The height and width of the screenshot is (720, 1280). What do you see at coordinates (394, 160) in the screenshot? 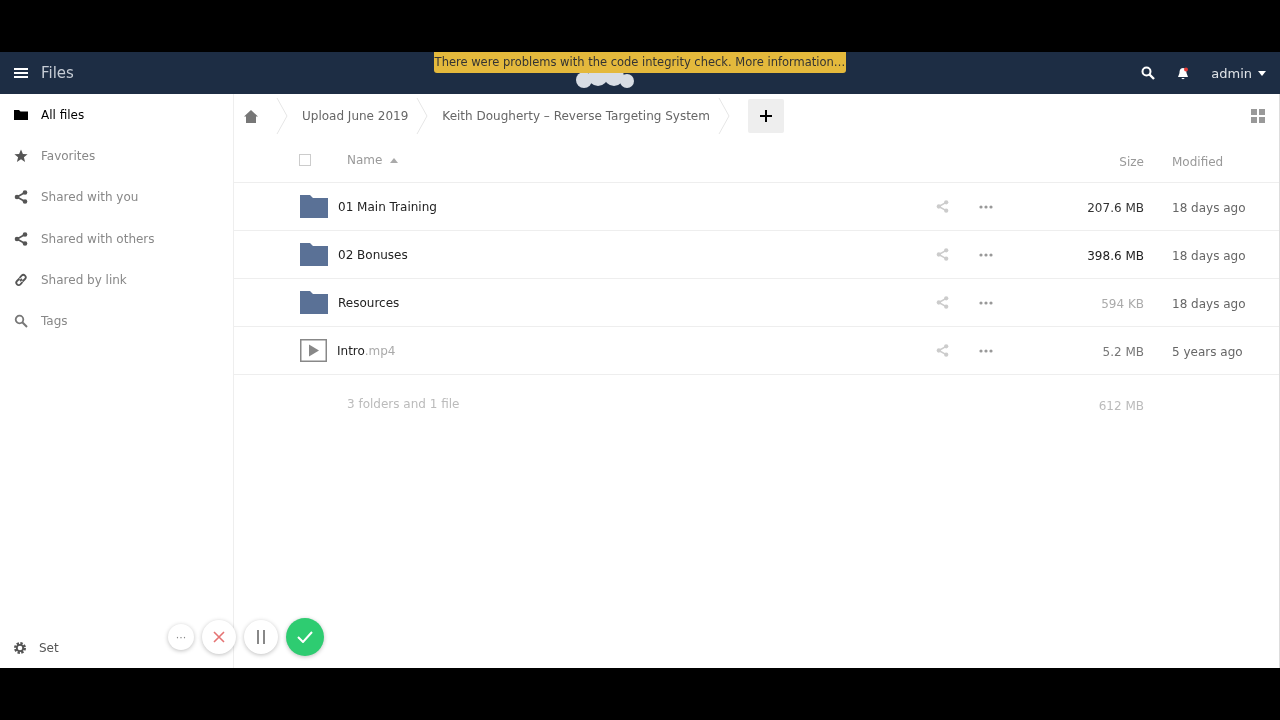
I see `sort-ascending-icon` at bounding box center [394, 160].